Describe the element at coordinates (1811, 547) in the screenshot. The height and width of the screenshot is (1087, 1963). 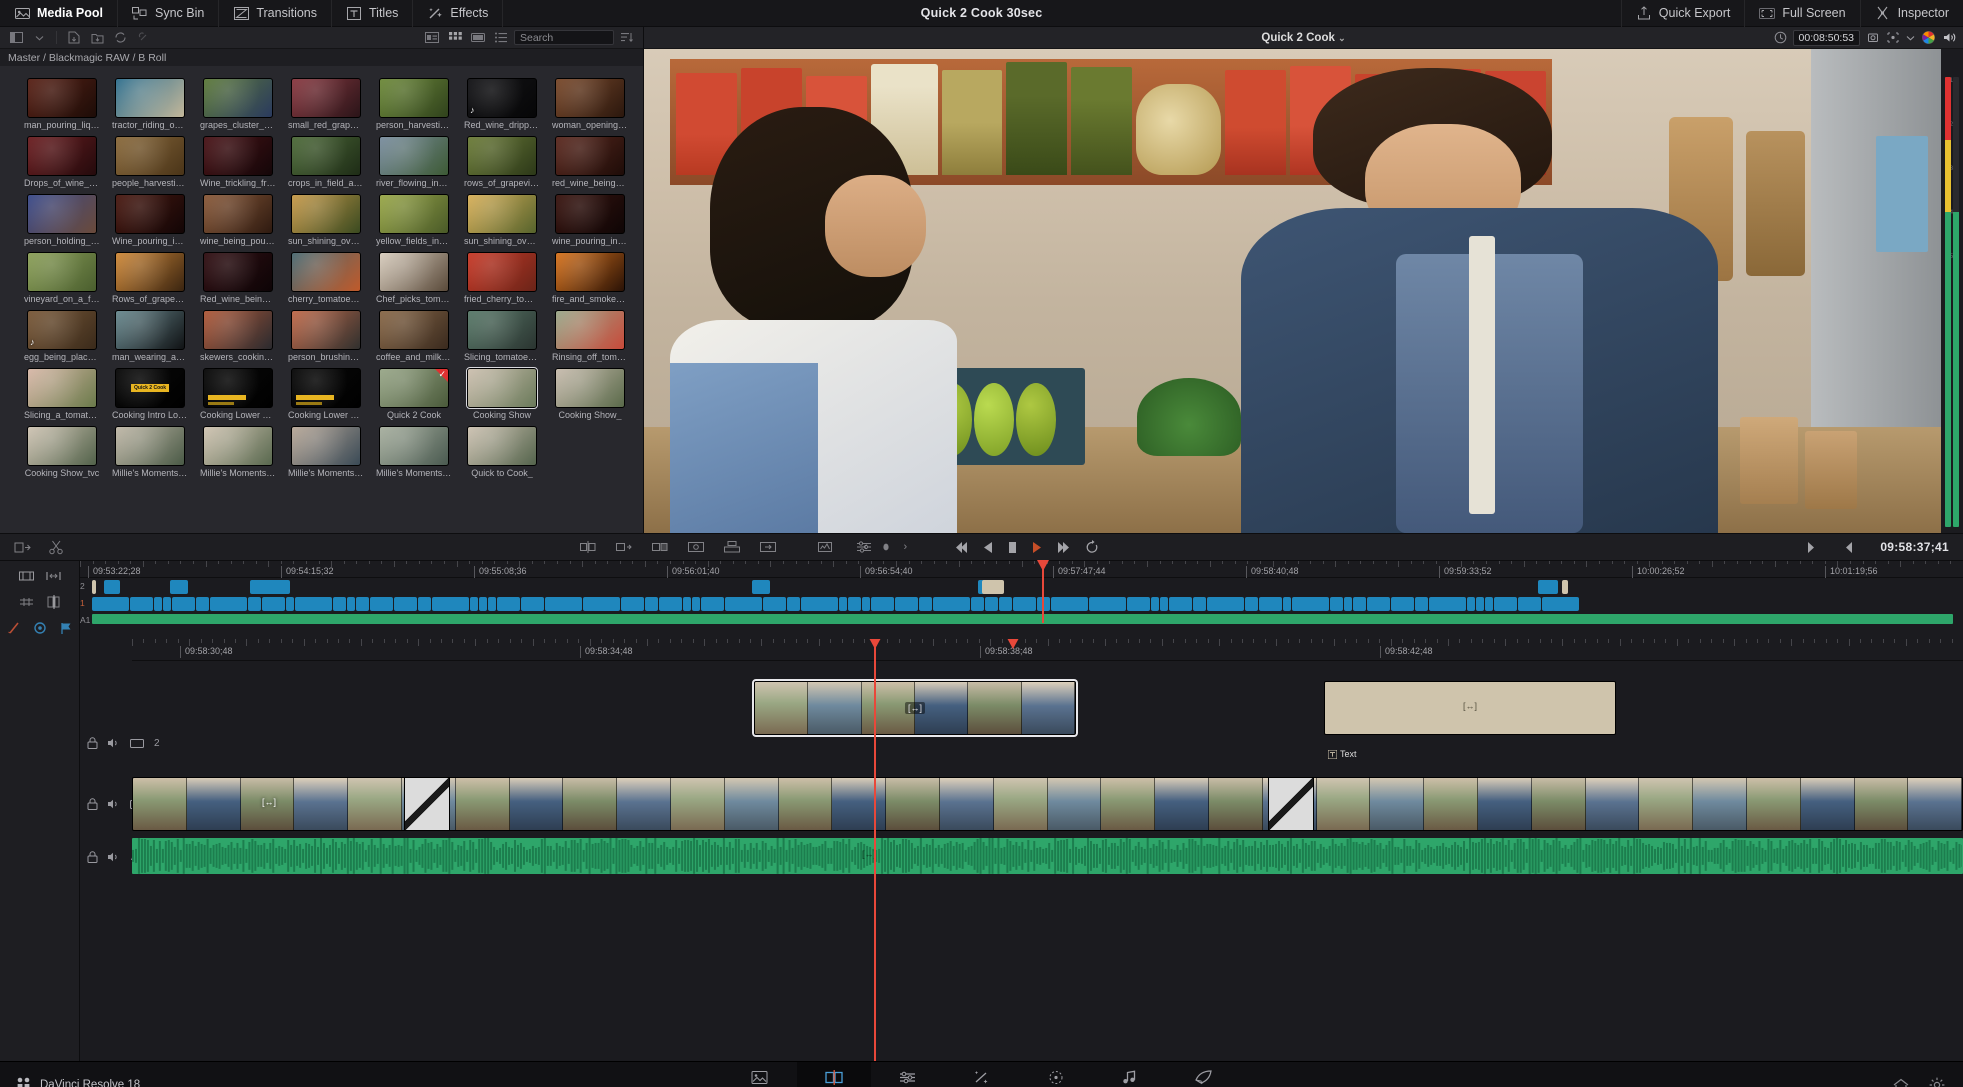
I see `mark-out-icon` at that location.